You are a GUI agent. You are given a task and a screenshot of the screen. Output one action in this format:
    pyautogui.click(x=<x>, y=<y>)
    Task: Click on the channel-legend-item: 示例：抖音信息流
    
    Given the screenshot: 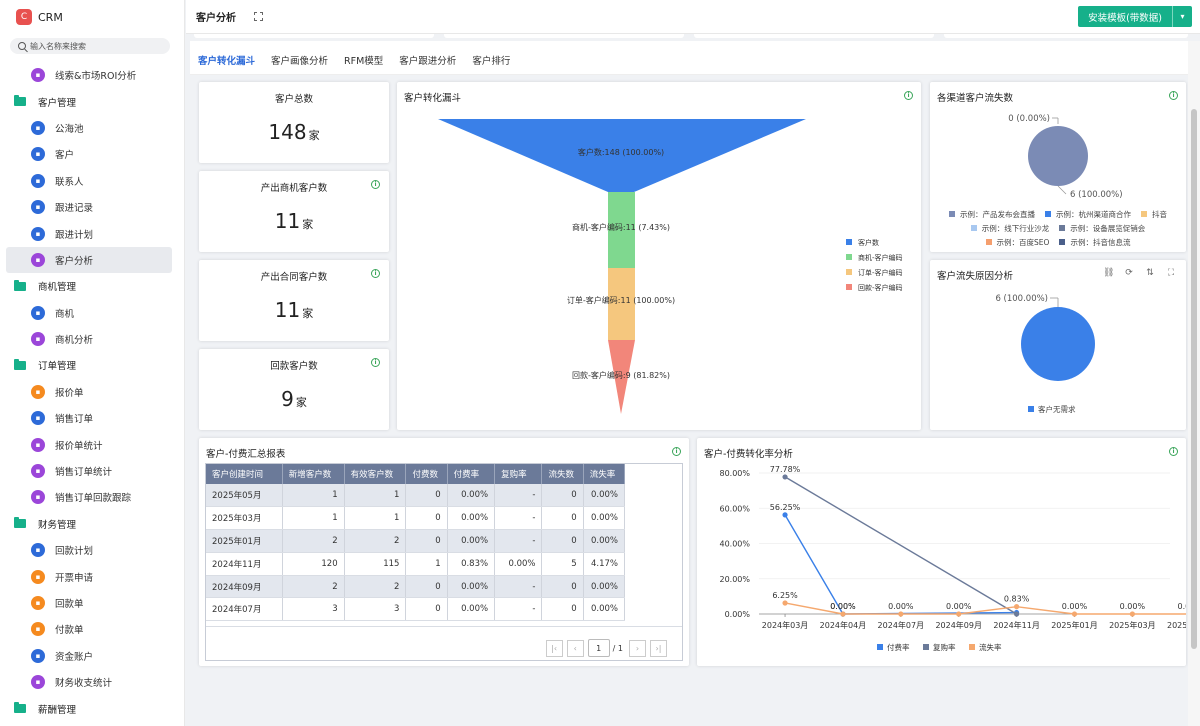 What is the action you would take?
    pyautogui.click(x=1094, y=242)
    